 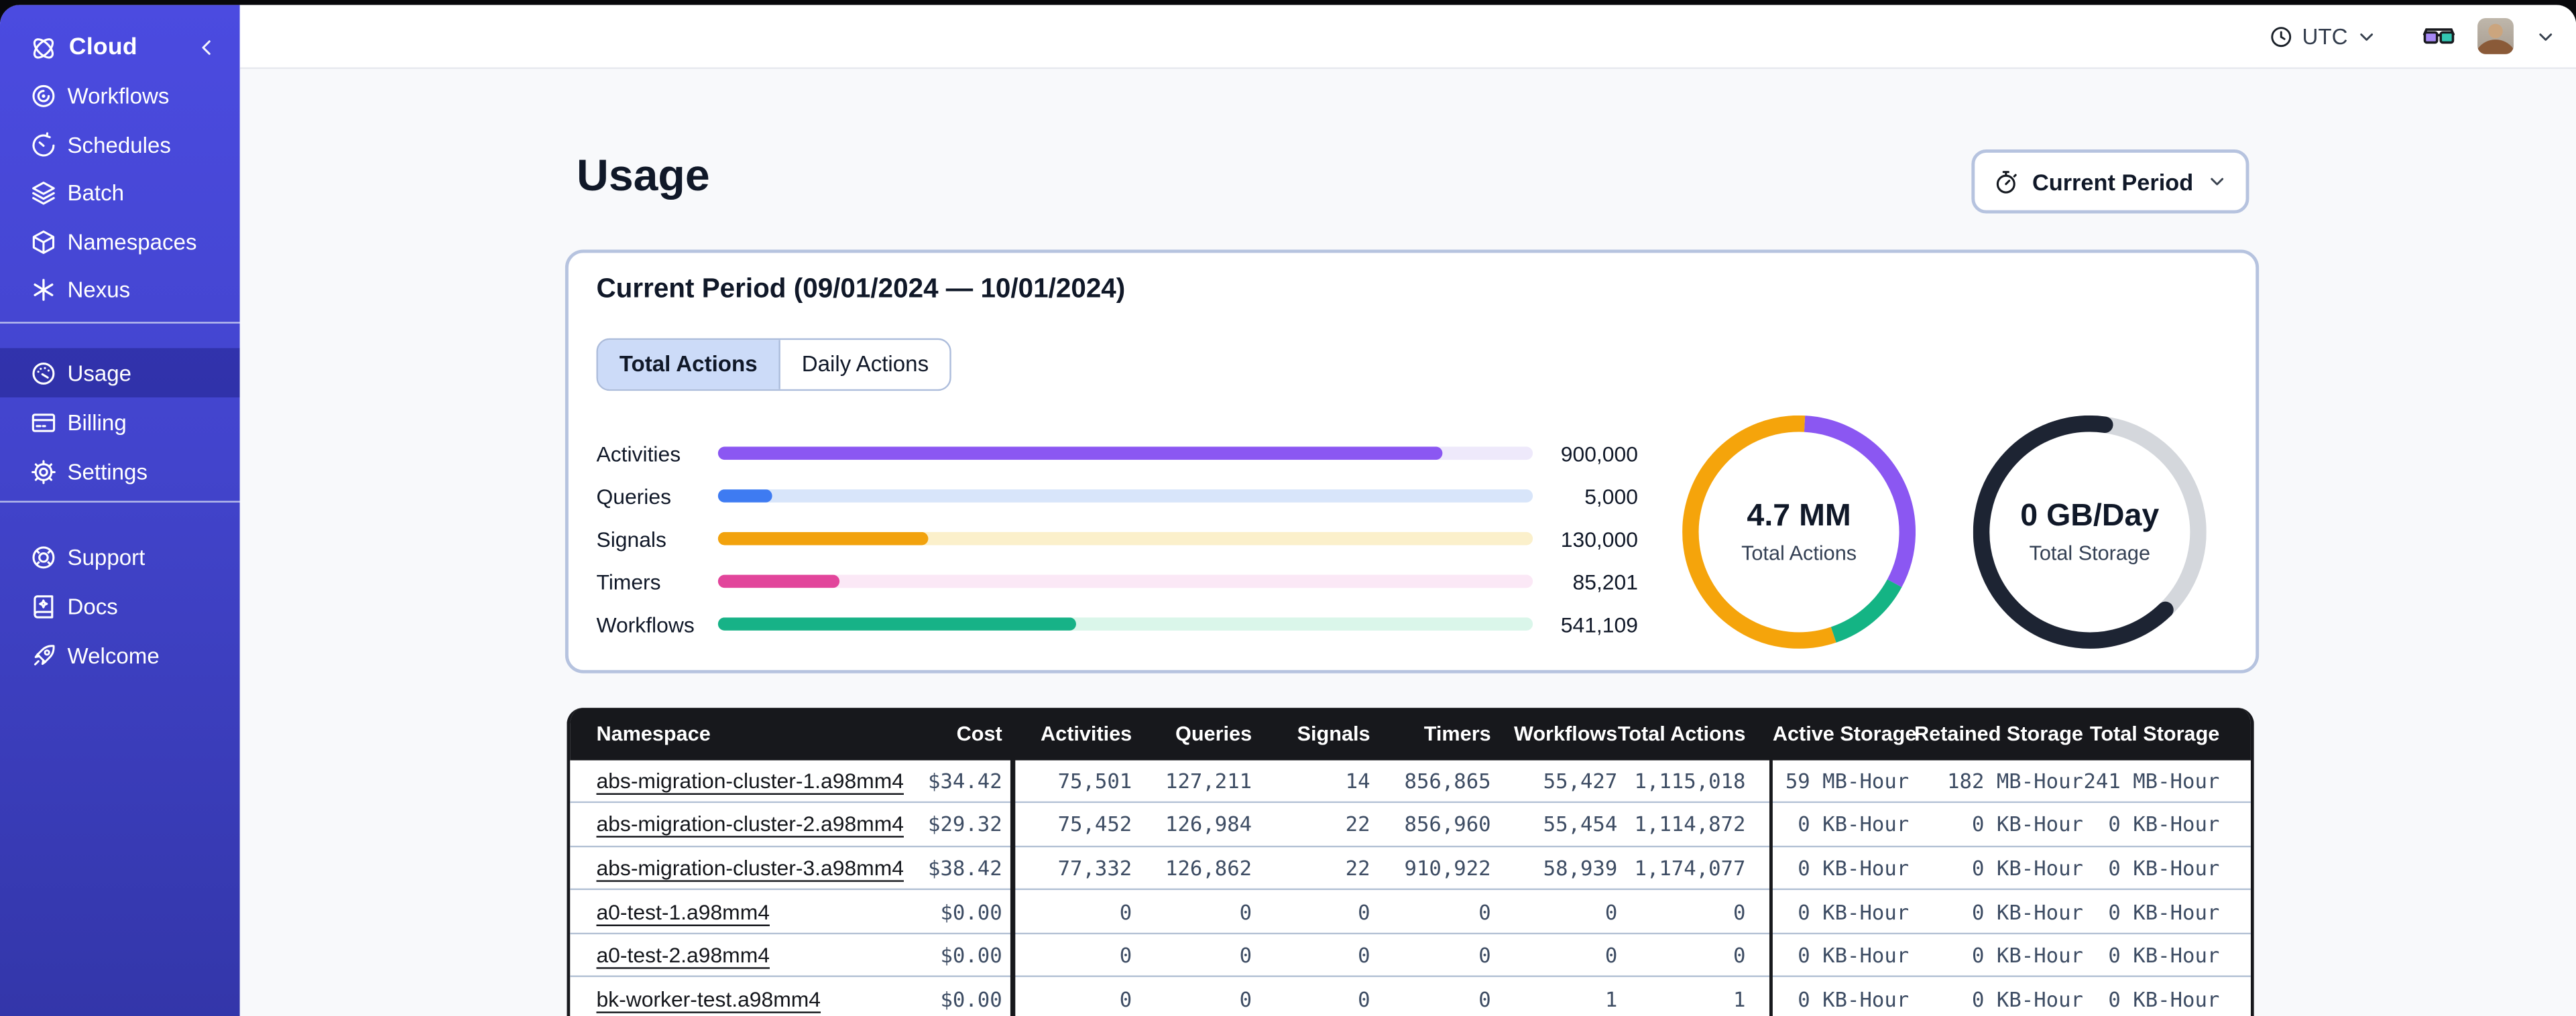 I want to click on timezone-selector: UTC, so click(x=2323, y=36).